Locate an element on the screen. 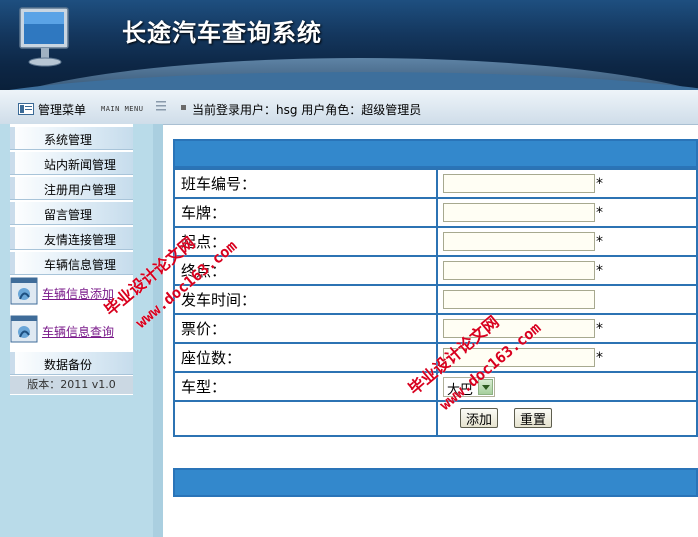 This screenshot has width=698, height=537. form-row: 添加 重置 is located at coordinates (435, 418).